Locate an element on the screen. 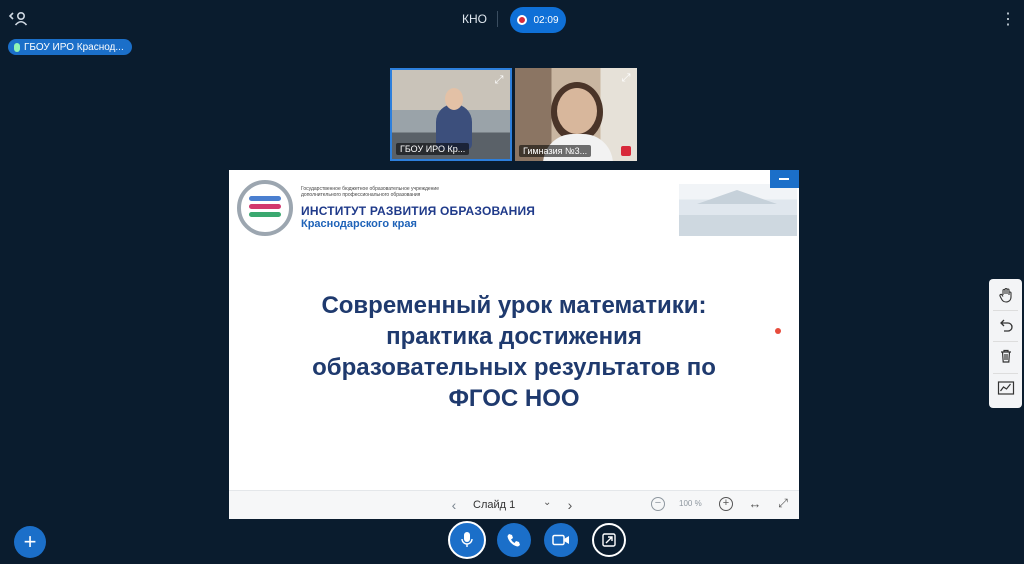 The image size is (1024, 564). microphone-button is located at coordinates (467, 540).